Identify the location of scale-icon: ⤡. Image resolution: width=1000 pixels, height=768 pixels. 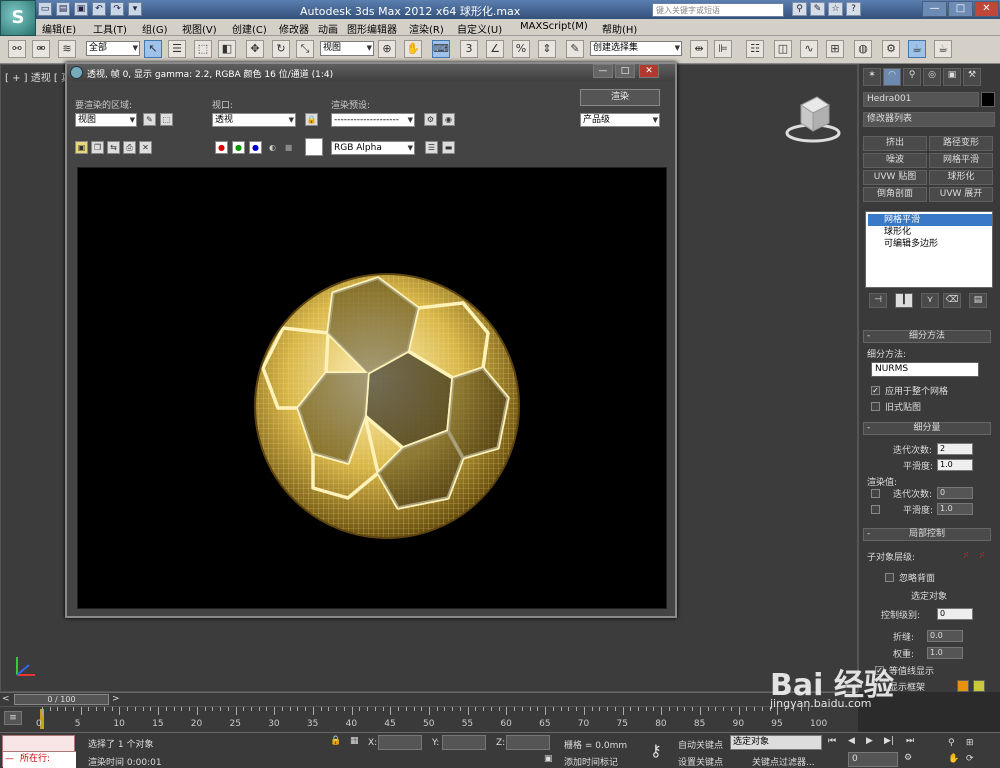
(305, 49).